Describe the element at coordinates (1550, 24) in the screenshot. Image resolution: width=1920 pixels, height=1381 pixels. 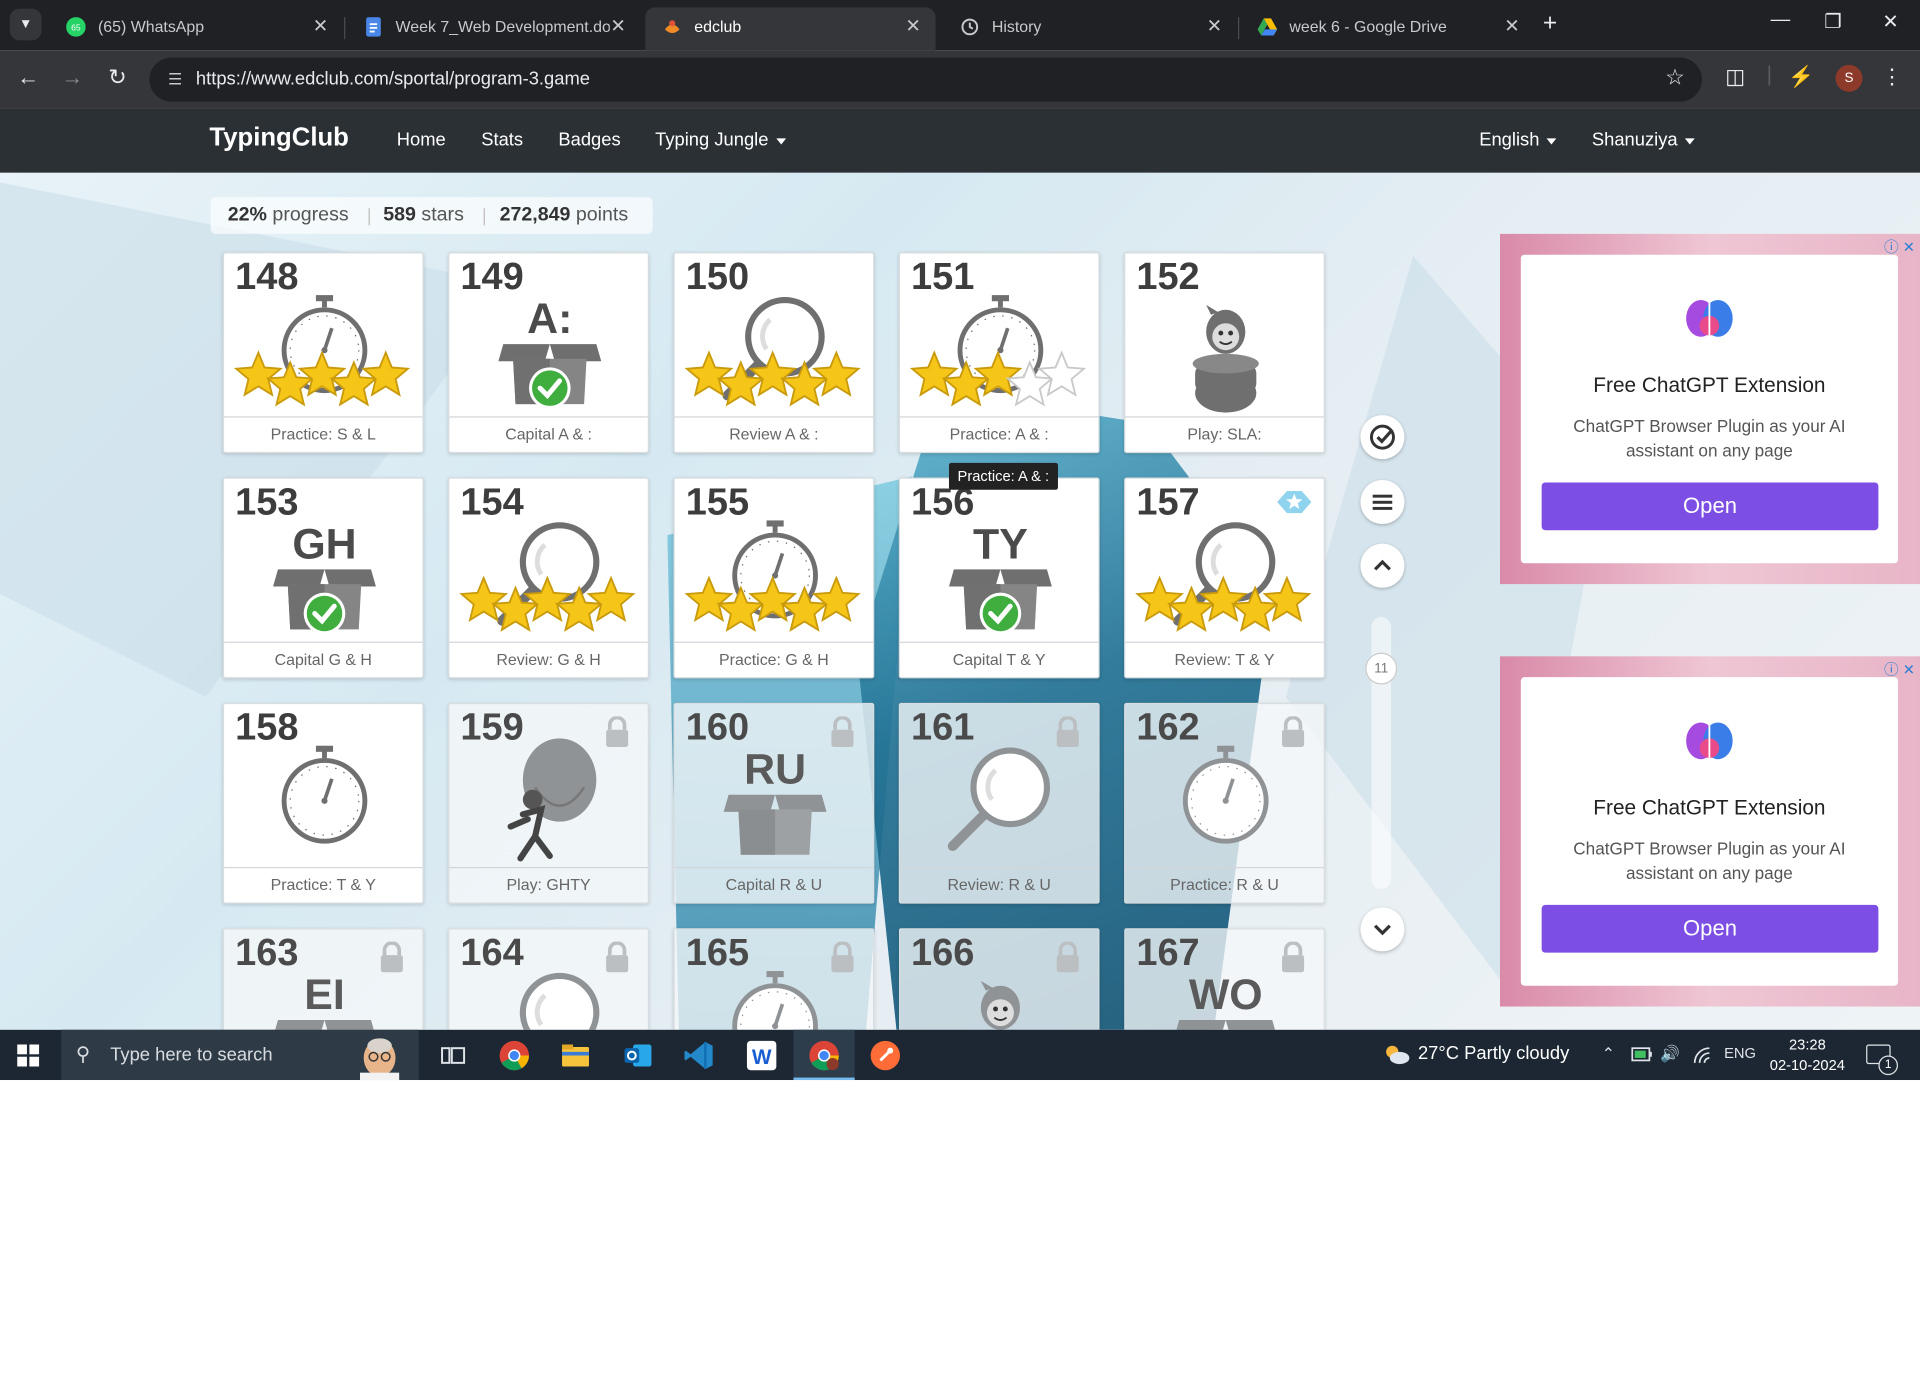
I see `new-tab-button: +` at that location.